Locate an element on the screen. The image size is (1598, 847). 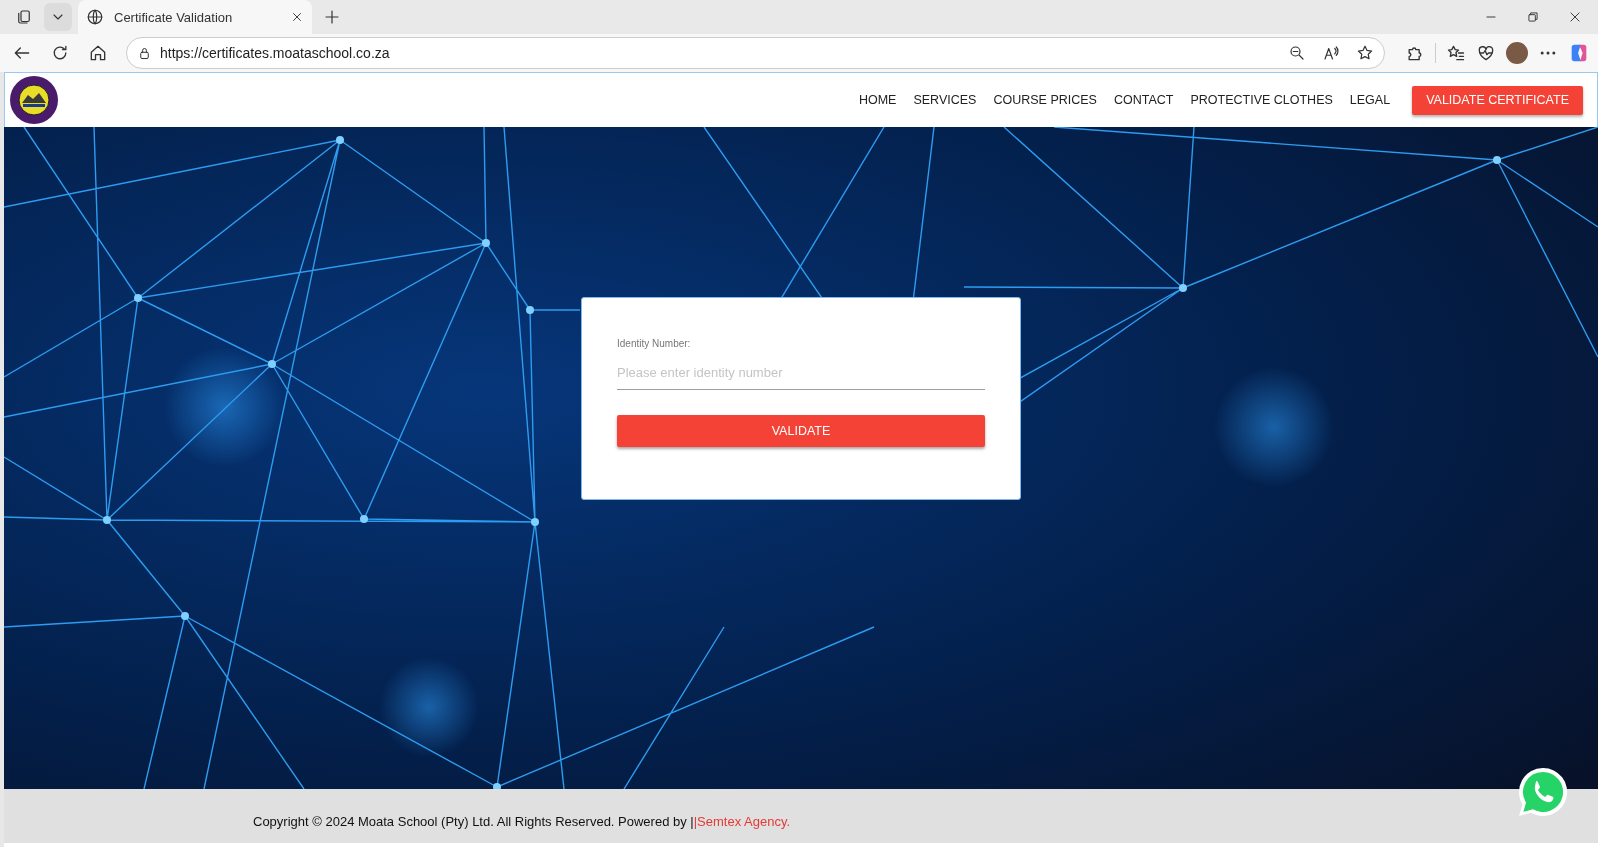
plus-icon is located at coordinates (332, 17).